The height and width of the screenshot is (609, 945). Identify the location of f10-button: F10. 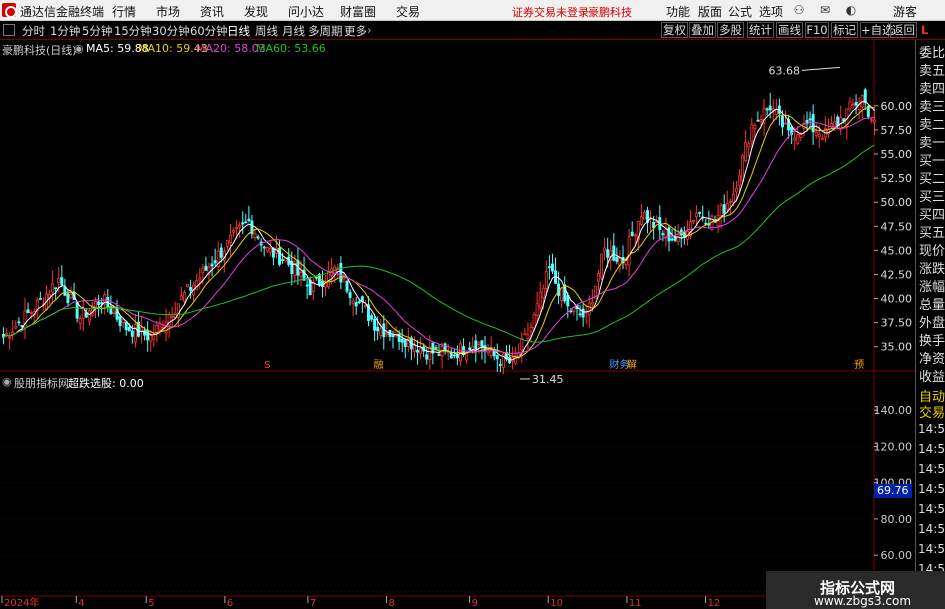
(817, 30).